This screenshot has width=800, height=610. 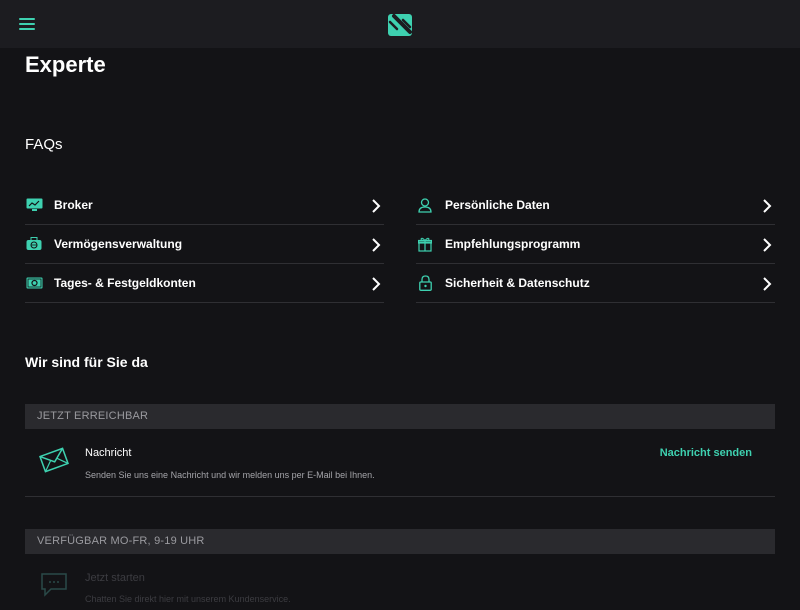 What do you see at coordinates (204, 283) in the screenshot?
I see `faq-item-tagesgeld: Tages- & Festgeldkonten` at bounding box center [204, 283].